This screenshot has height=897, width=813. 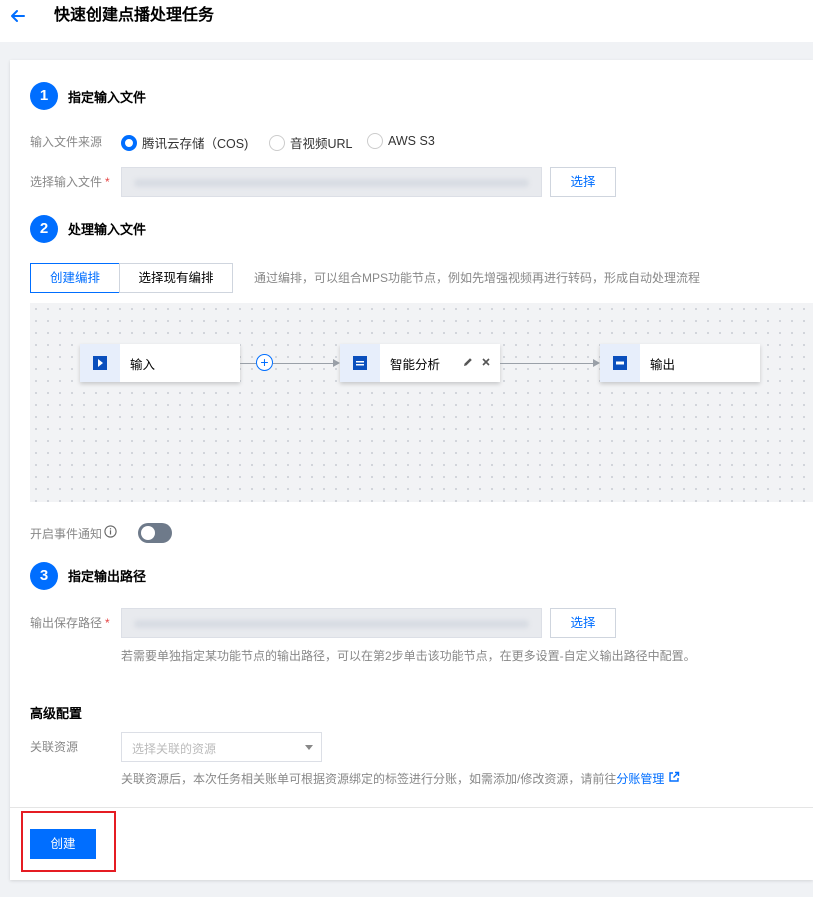 I want to click on close-icon, so click(x=486, y=363).